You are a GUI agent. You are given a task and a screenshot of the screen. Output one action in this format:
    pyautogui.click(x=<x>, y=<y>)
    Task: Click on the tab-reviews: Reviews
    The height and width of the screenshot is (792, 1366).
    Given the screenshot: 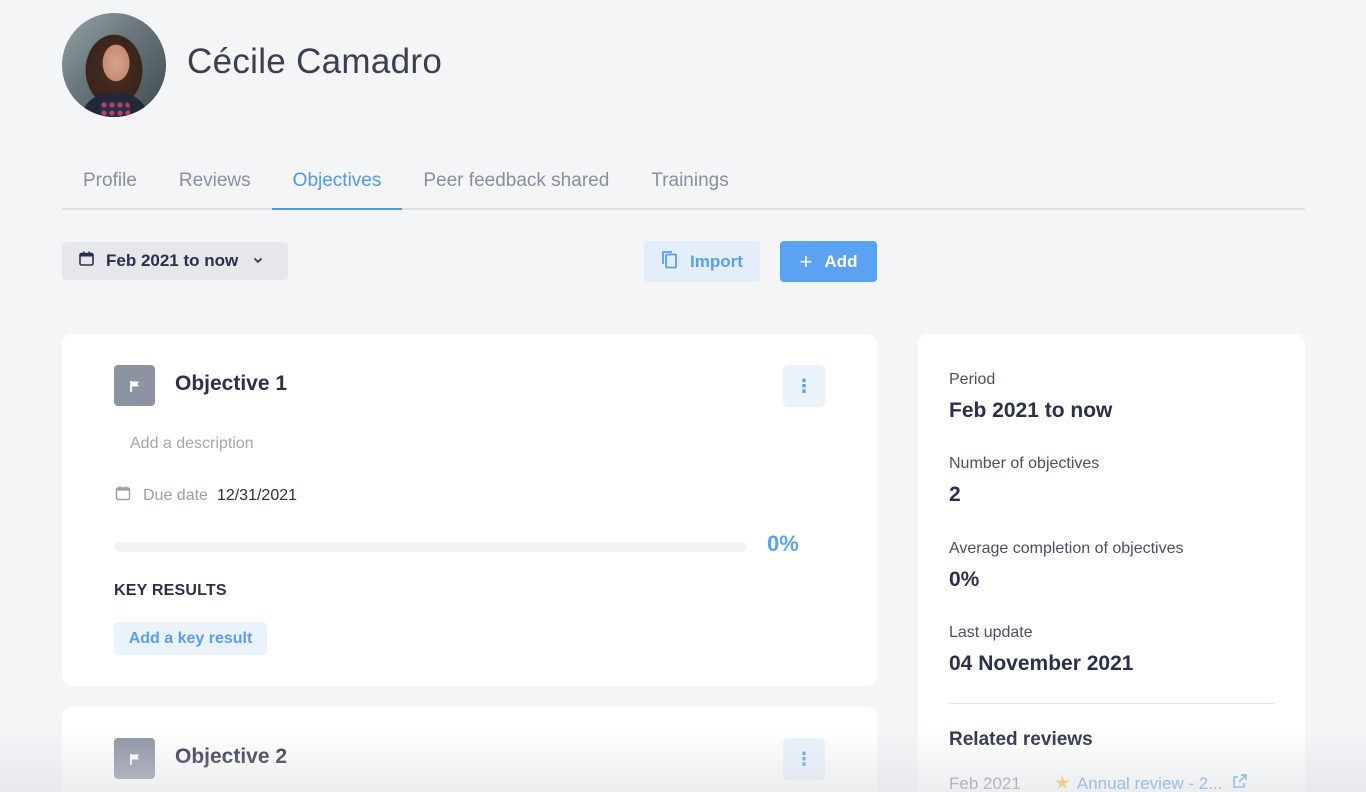 What is the action you would take?
    pyautogui.click(x=215, y=182)
    